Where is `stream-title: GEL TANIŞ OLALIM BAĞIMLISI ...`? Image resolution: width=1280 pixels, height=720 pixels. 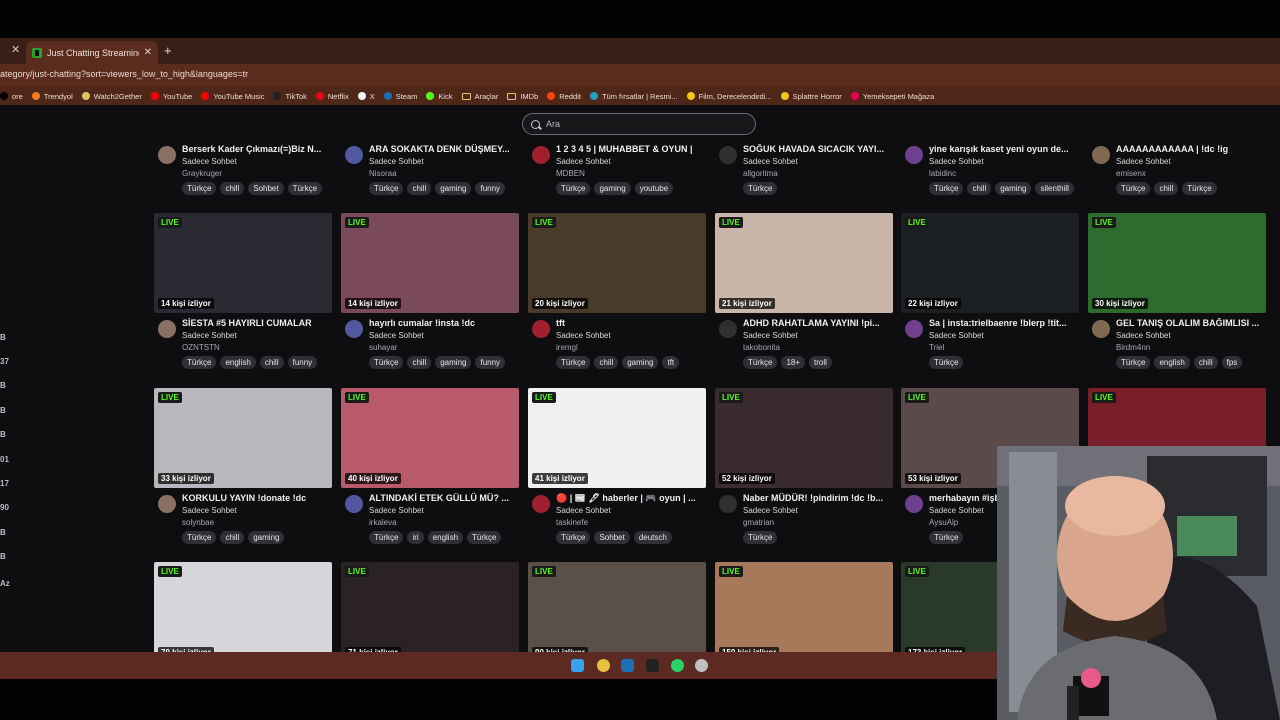
stream-title: GEL TANIŞ OLALIM BAĞIMLISI ... is located at coordinates (1190, 323).